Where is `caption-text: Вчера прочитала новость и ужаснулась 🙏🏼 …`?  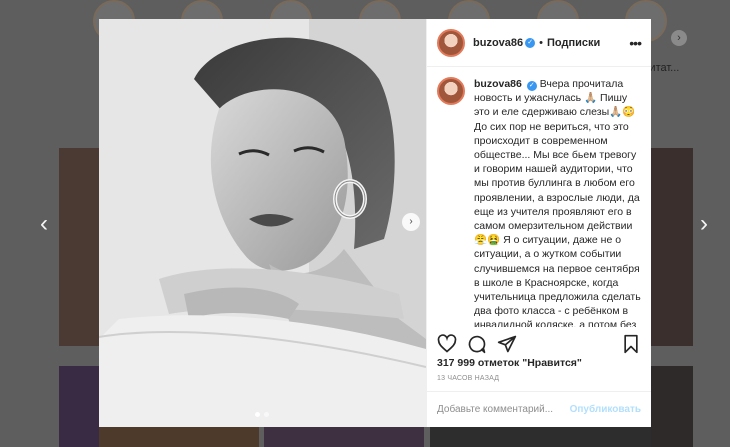
caption-text: Вчера прочитала новость и ужаснулась 🙏🏼 … is located at coordinates (557, 202).